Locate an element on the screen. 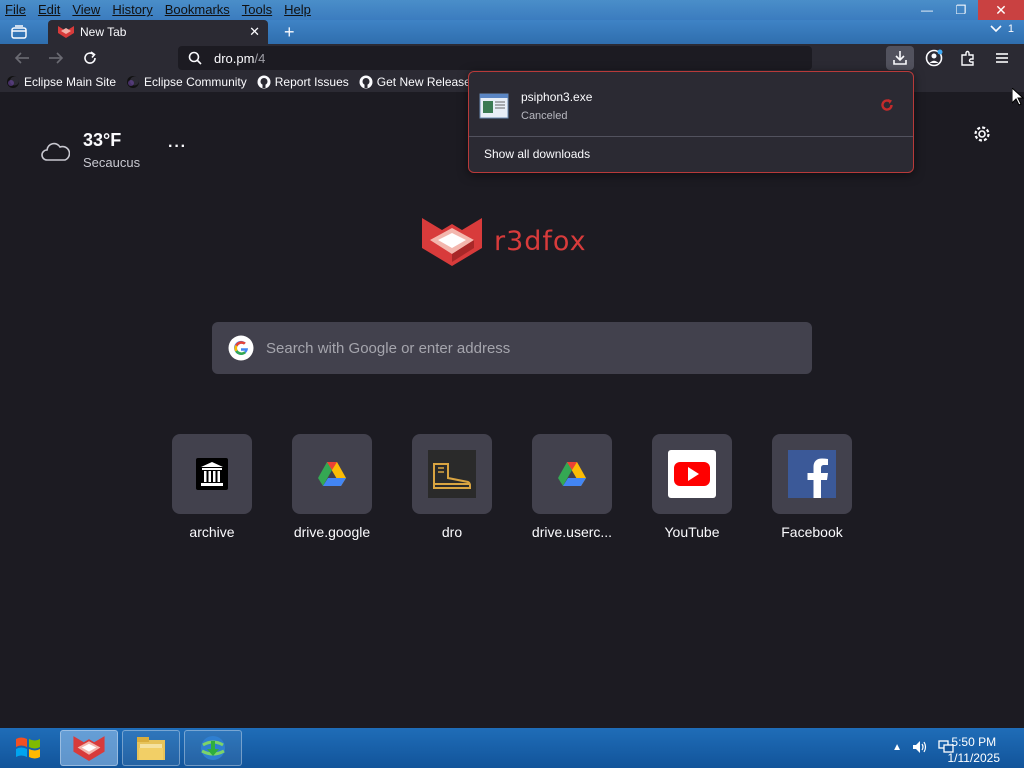  tile-label: archive is located at coordinates (212, 532).